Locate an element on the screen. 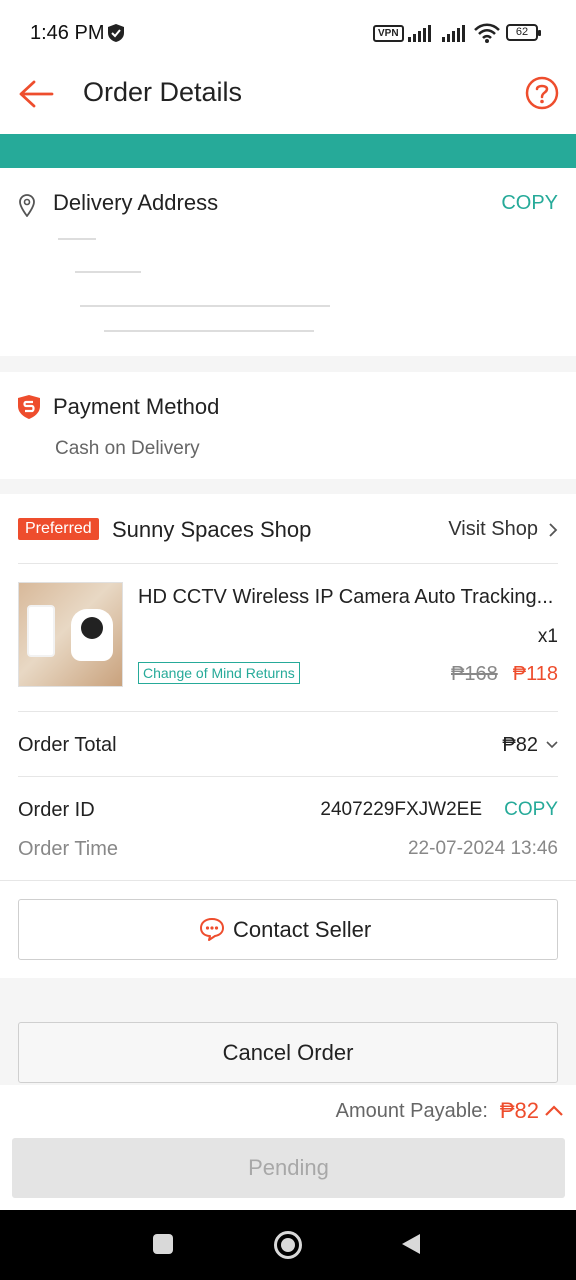  shield-status-icon is located at coordinates (116, 33).